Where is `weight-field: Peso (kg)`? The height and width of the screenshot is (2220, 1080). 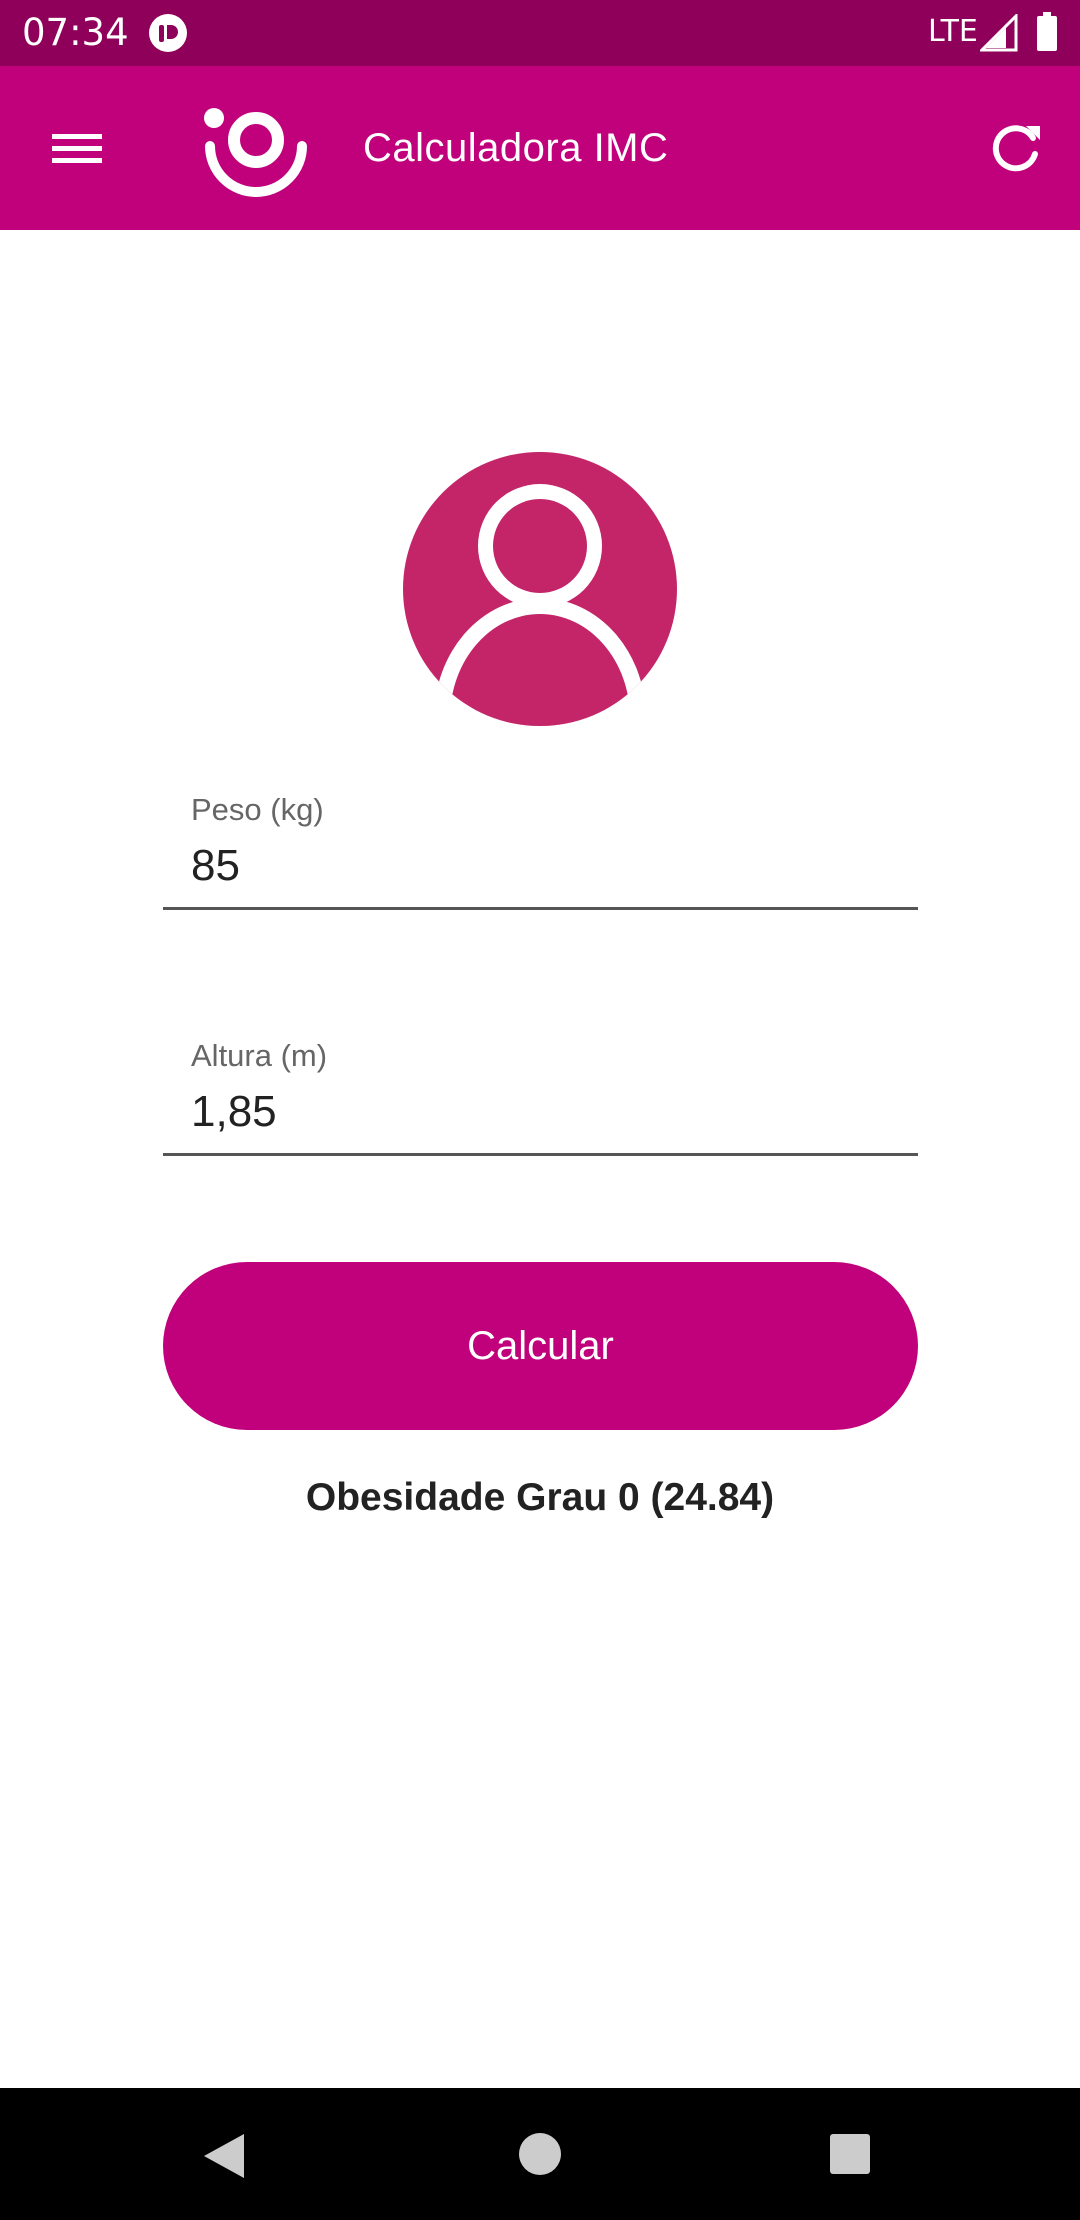
weight-field: Peso (kg) is located at coordinates (540, 850).